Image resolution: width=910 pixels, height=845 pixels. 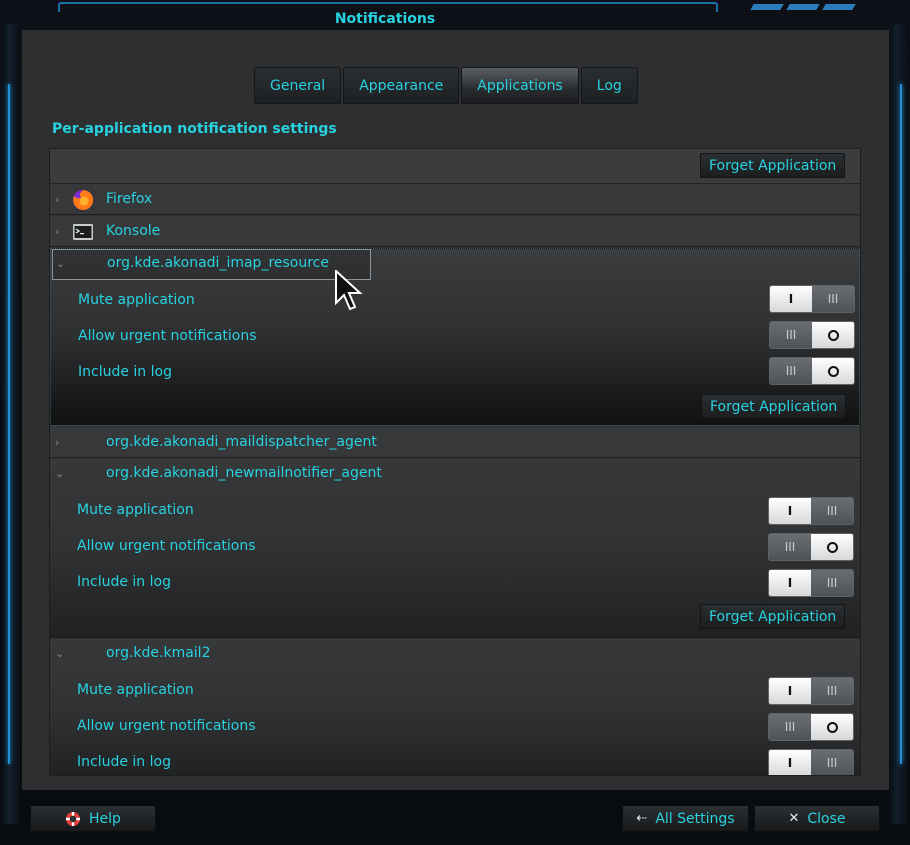 What do you see at coordinates (241, 442) in the screenshot?
I see `app-name: org.kde.akonadi_maildispatcher_agent` at bounding box center [241, 442].